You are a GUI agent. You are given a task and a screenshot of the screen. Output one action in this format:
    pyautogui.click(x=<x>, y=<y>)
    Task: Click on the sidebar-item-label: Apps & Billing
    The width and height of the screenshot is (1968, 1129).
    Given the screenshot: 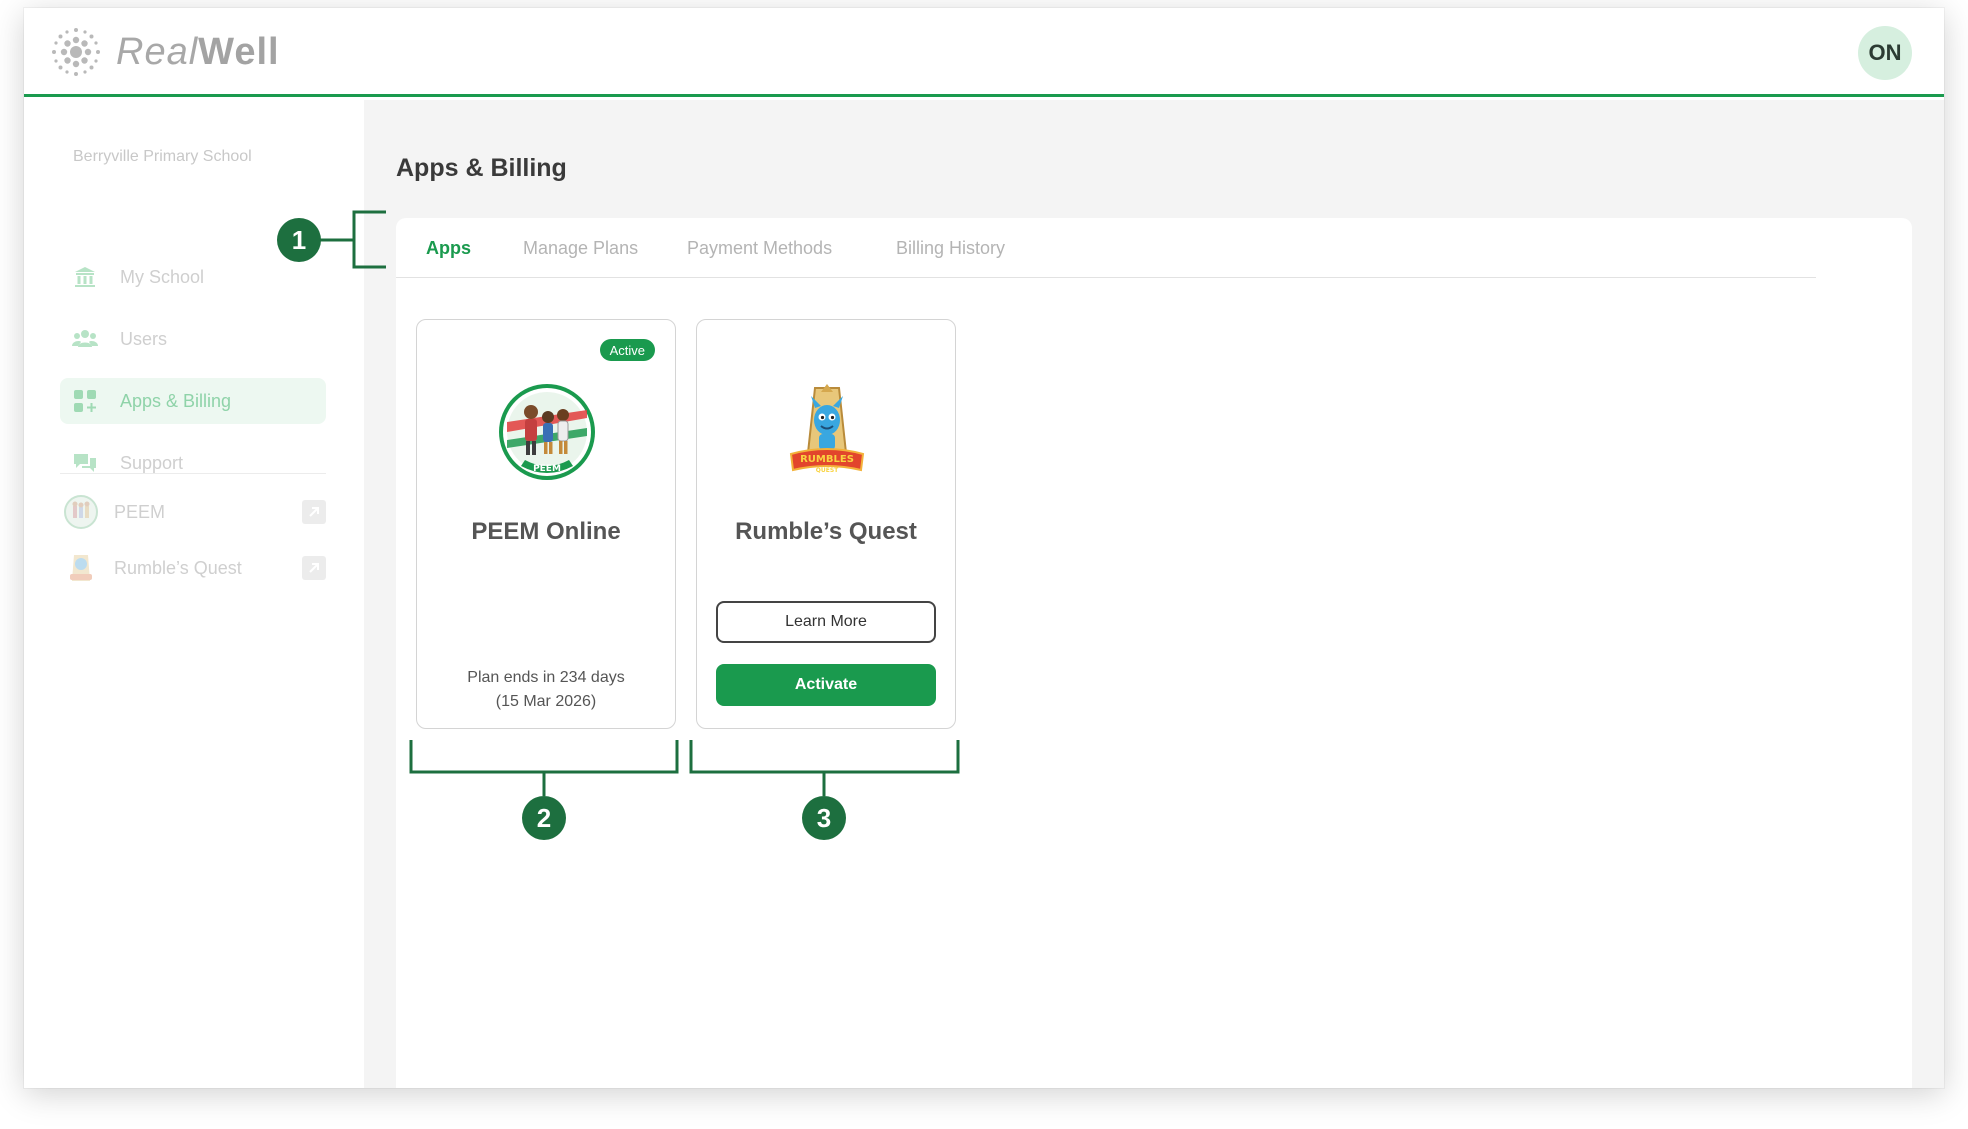 What is the action you would take?
    pyautogui.click(x=176, y=400)
    